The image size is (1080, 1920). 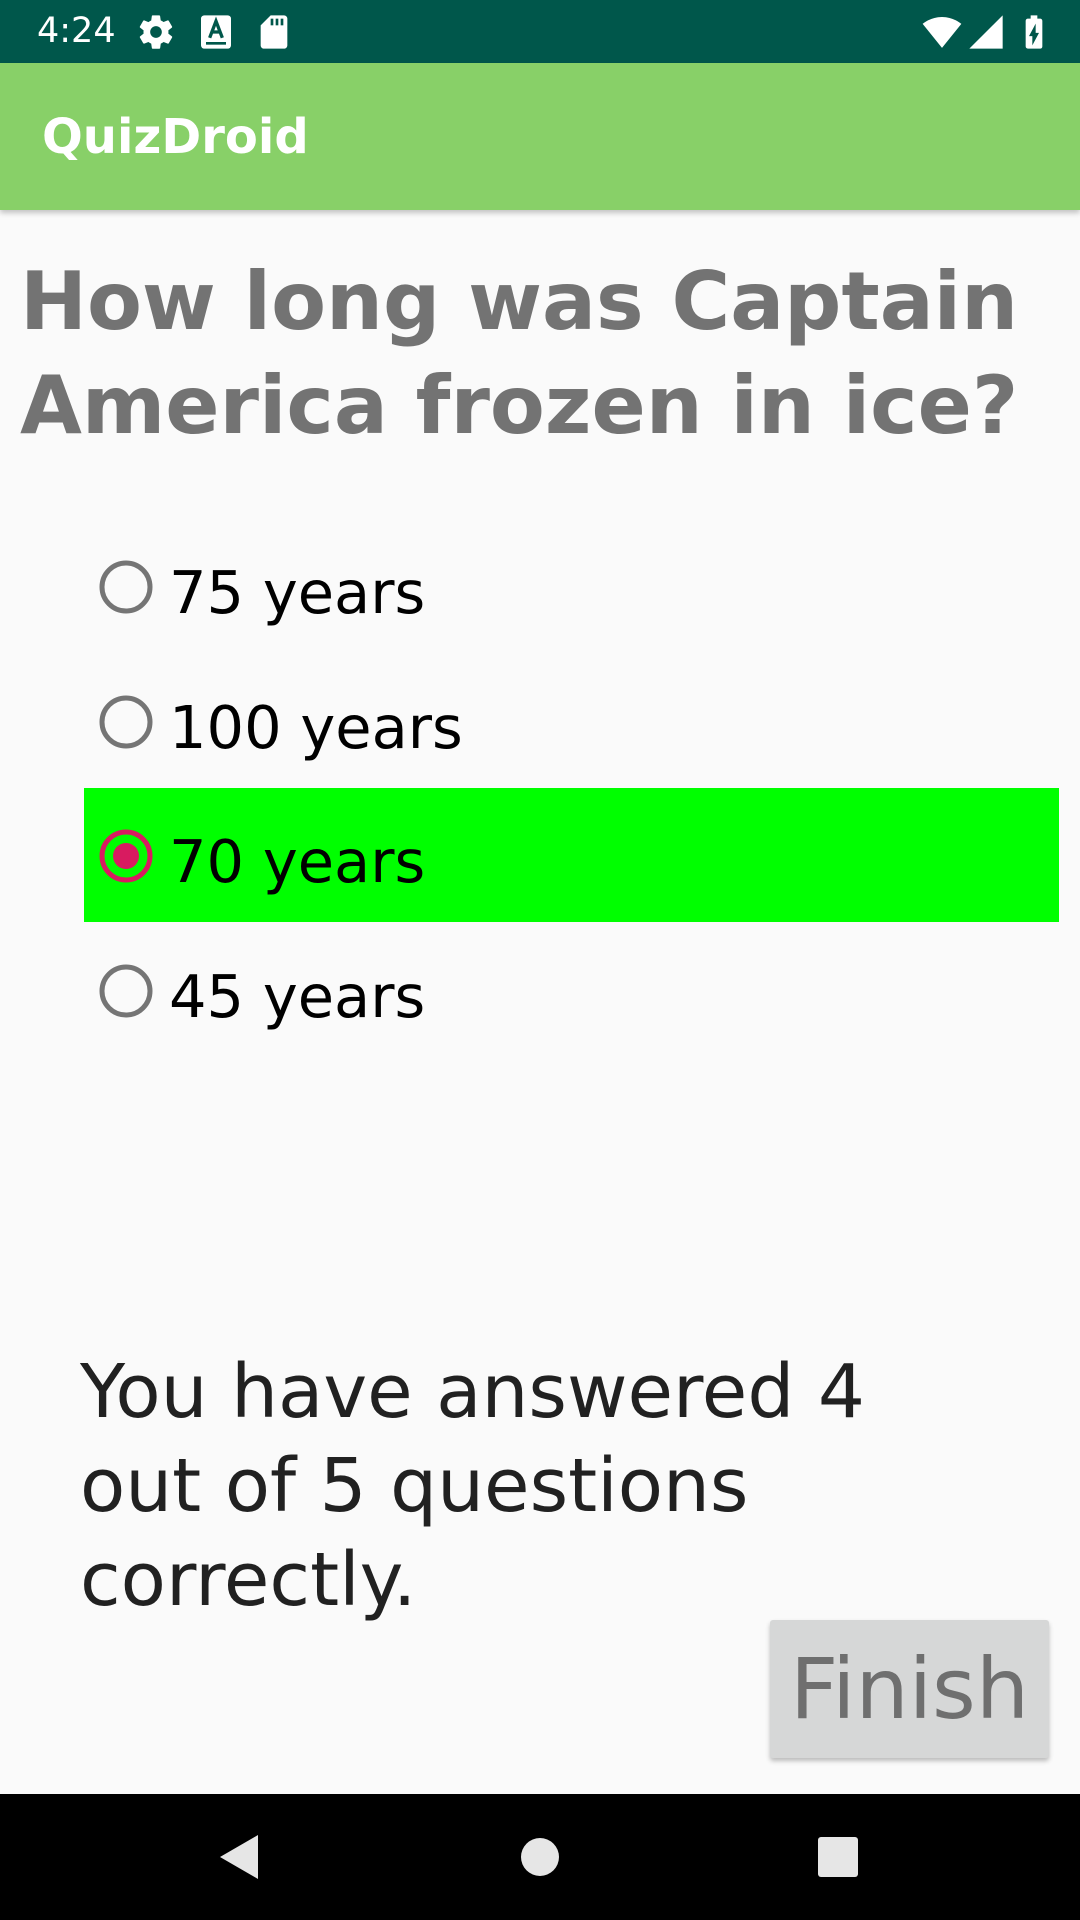 I want to click on app-bar: QuizDroid, so click(x=540, y=136).